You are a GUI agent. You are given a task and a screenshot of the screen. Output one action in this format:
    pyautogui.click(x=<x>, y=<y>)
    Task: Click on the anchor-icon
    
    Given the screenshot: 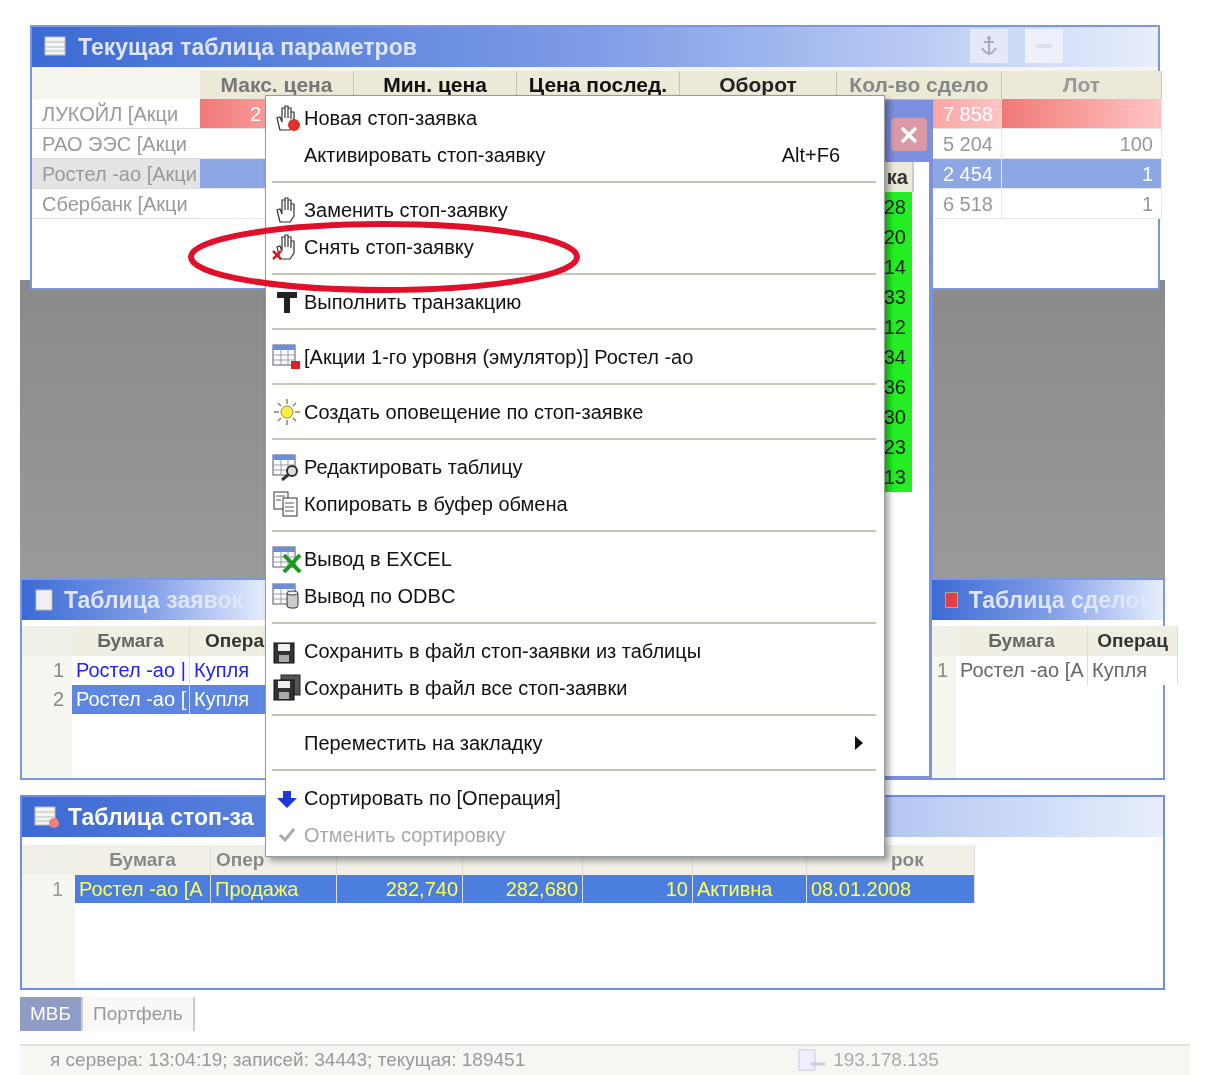 What is the action you would take?
    pyautogui.click(x=989, y=46)
    